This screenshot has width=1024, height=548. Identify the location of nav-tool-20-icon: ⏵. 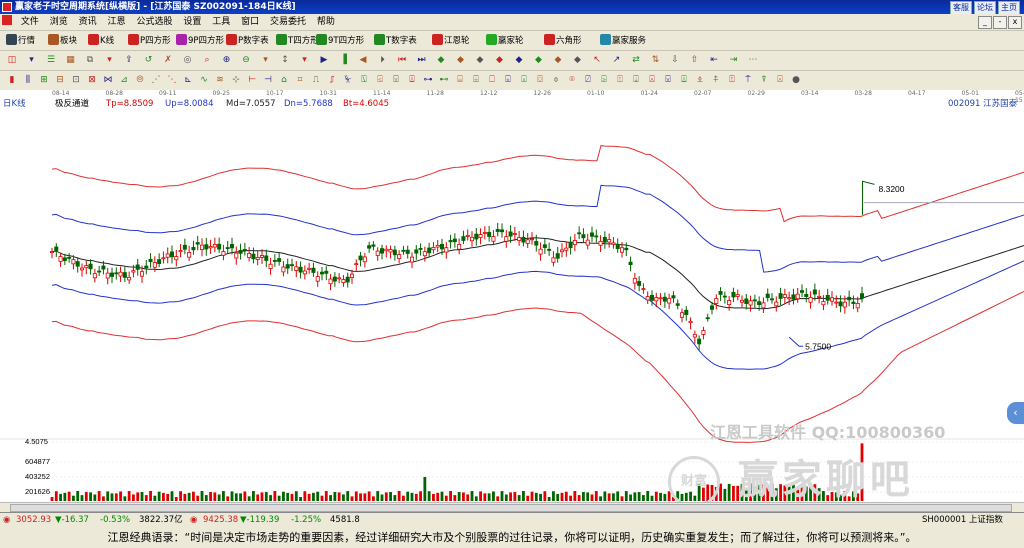
(383, 60).